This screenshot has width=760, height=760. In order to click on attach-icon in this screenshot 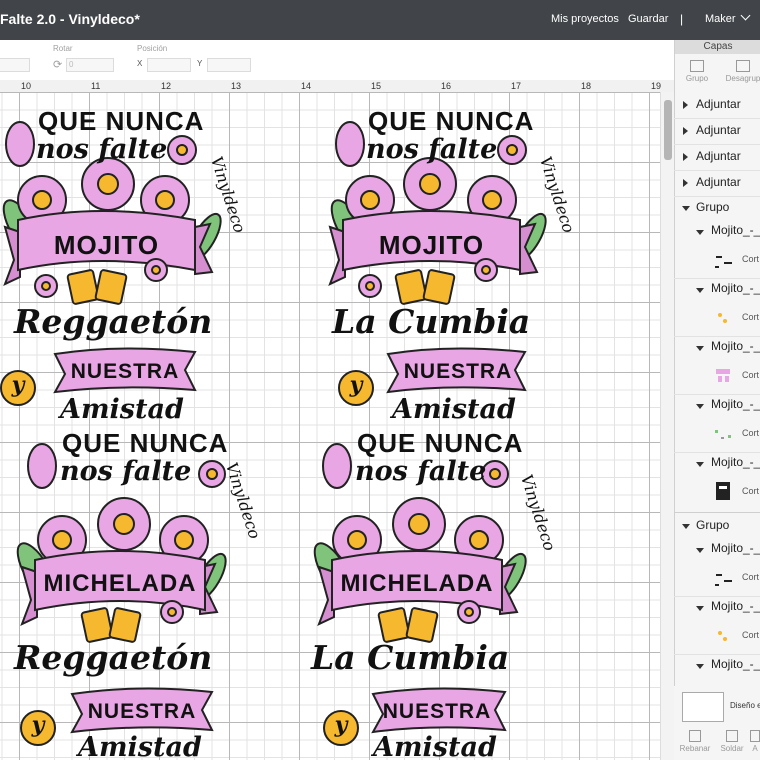, I will do `click(755, 736)`.